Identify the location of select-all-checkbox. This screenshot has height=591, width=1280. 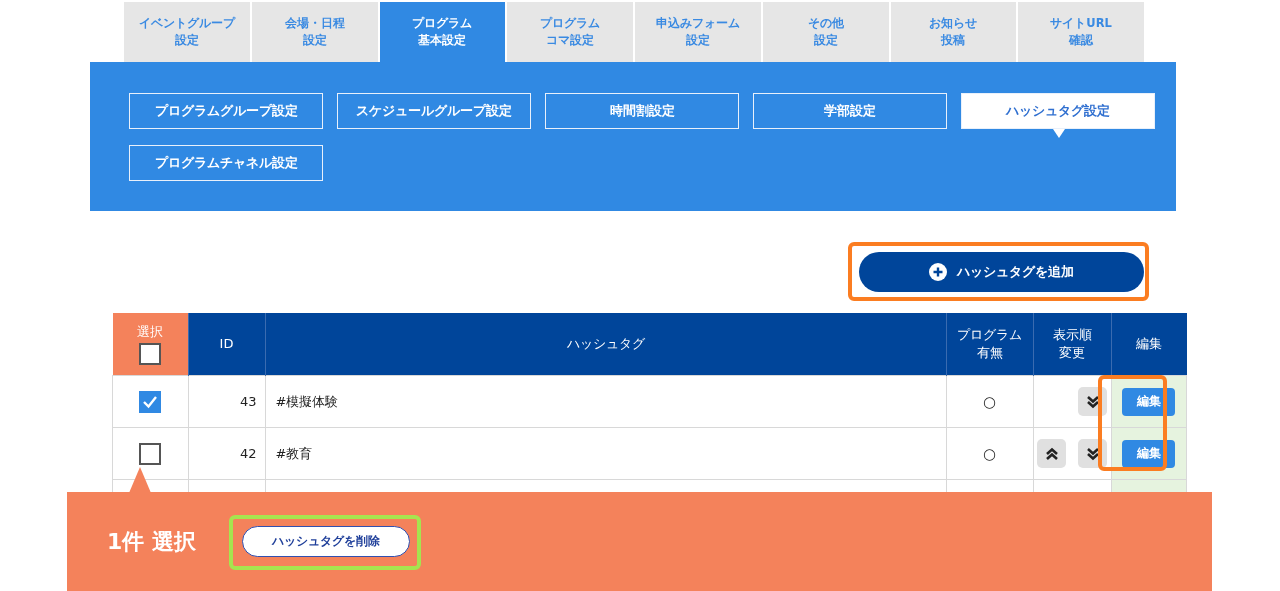
(150, 353).